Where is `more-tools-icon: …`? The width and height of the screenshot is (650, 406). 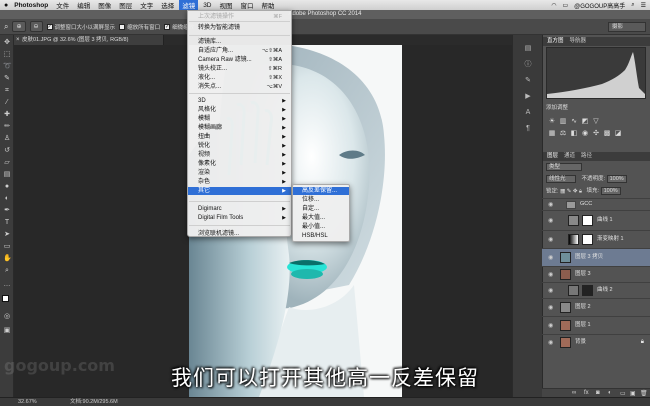
more-tools-icon: … is located at coordinates (7, 285).